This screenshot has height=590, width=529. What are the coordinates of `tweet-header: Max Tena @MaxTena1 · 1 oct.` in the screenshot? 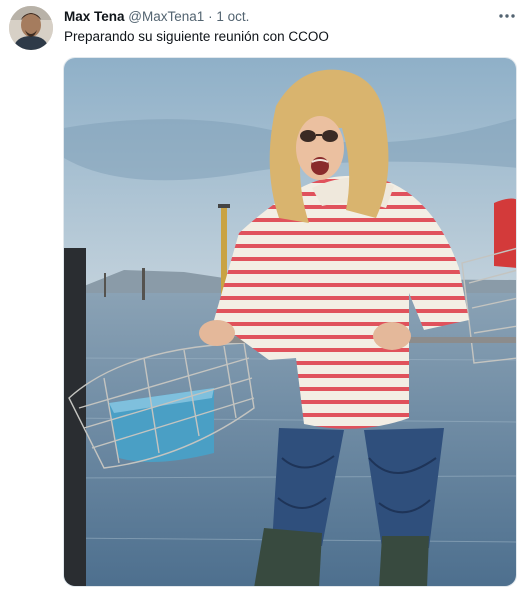 It's located at (276, 18).